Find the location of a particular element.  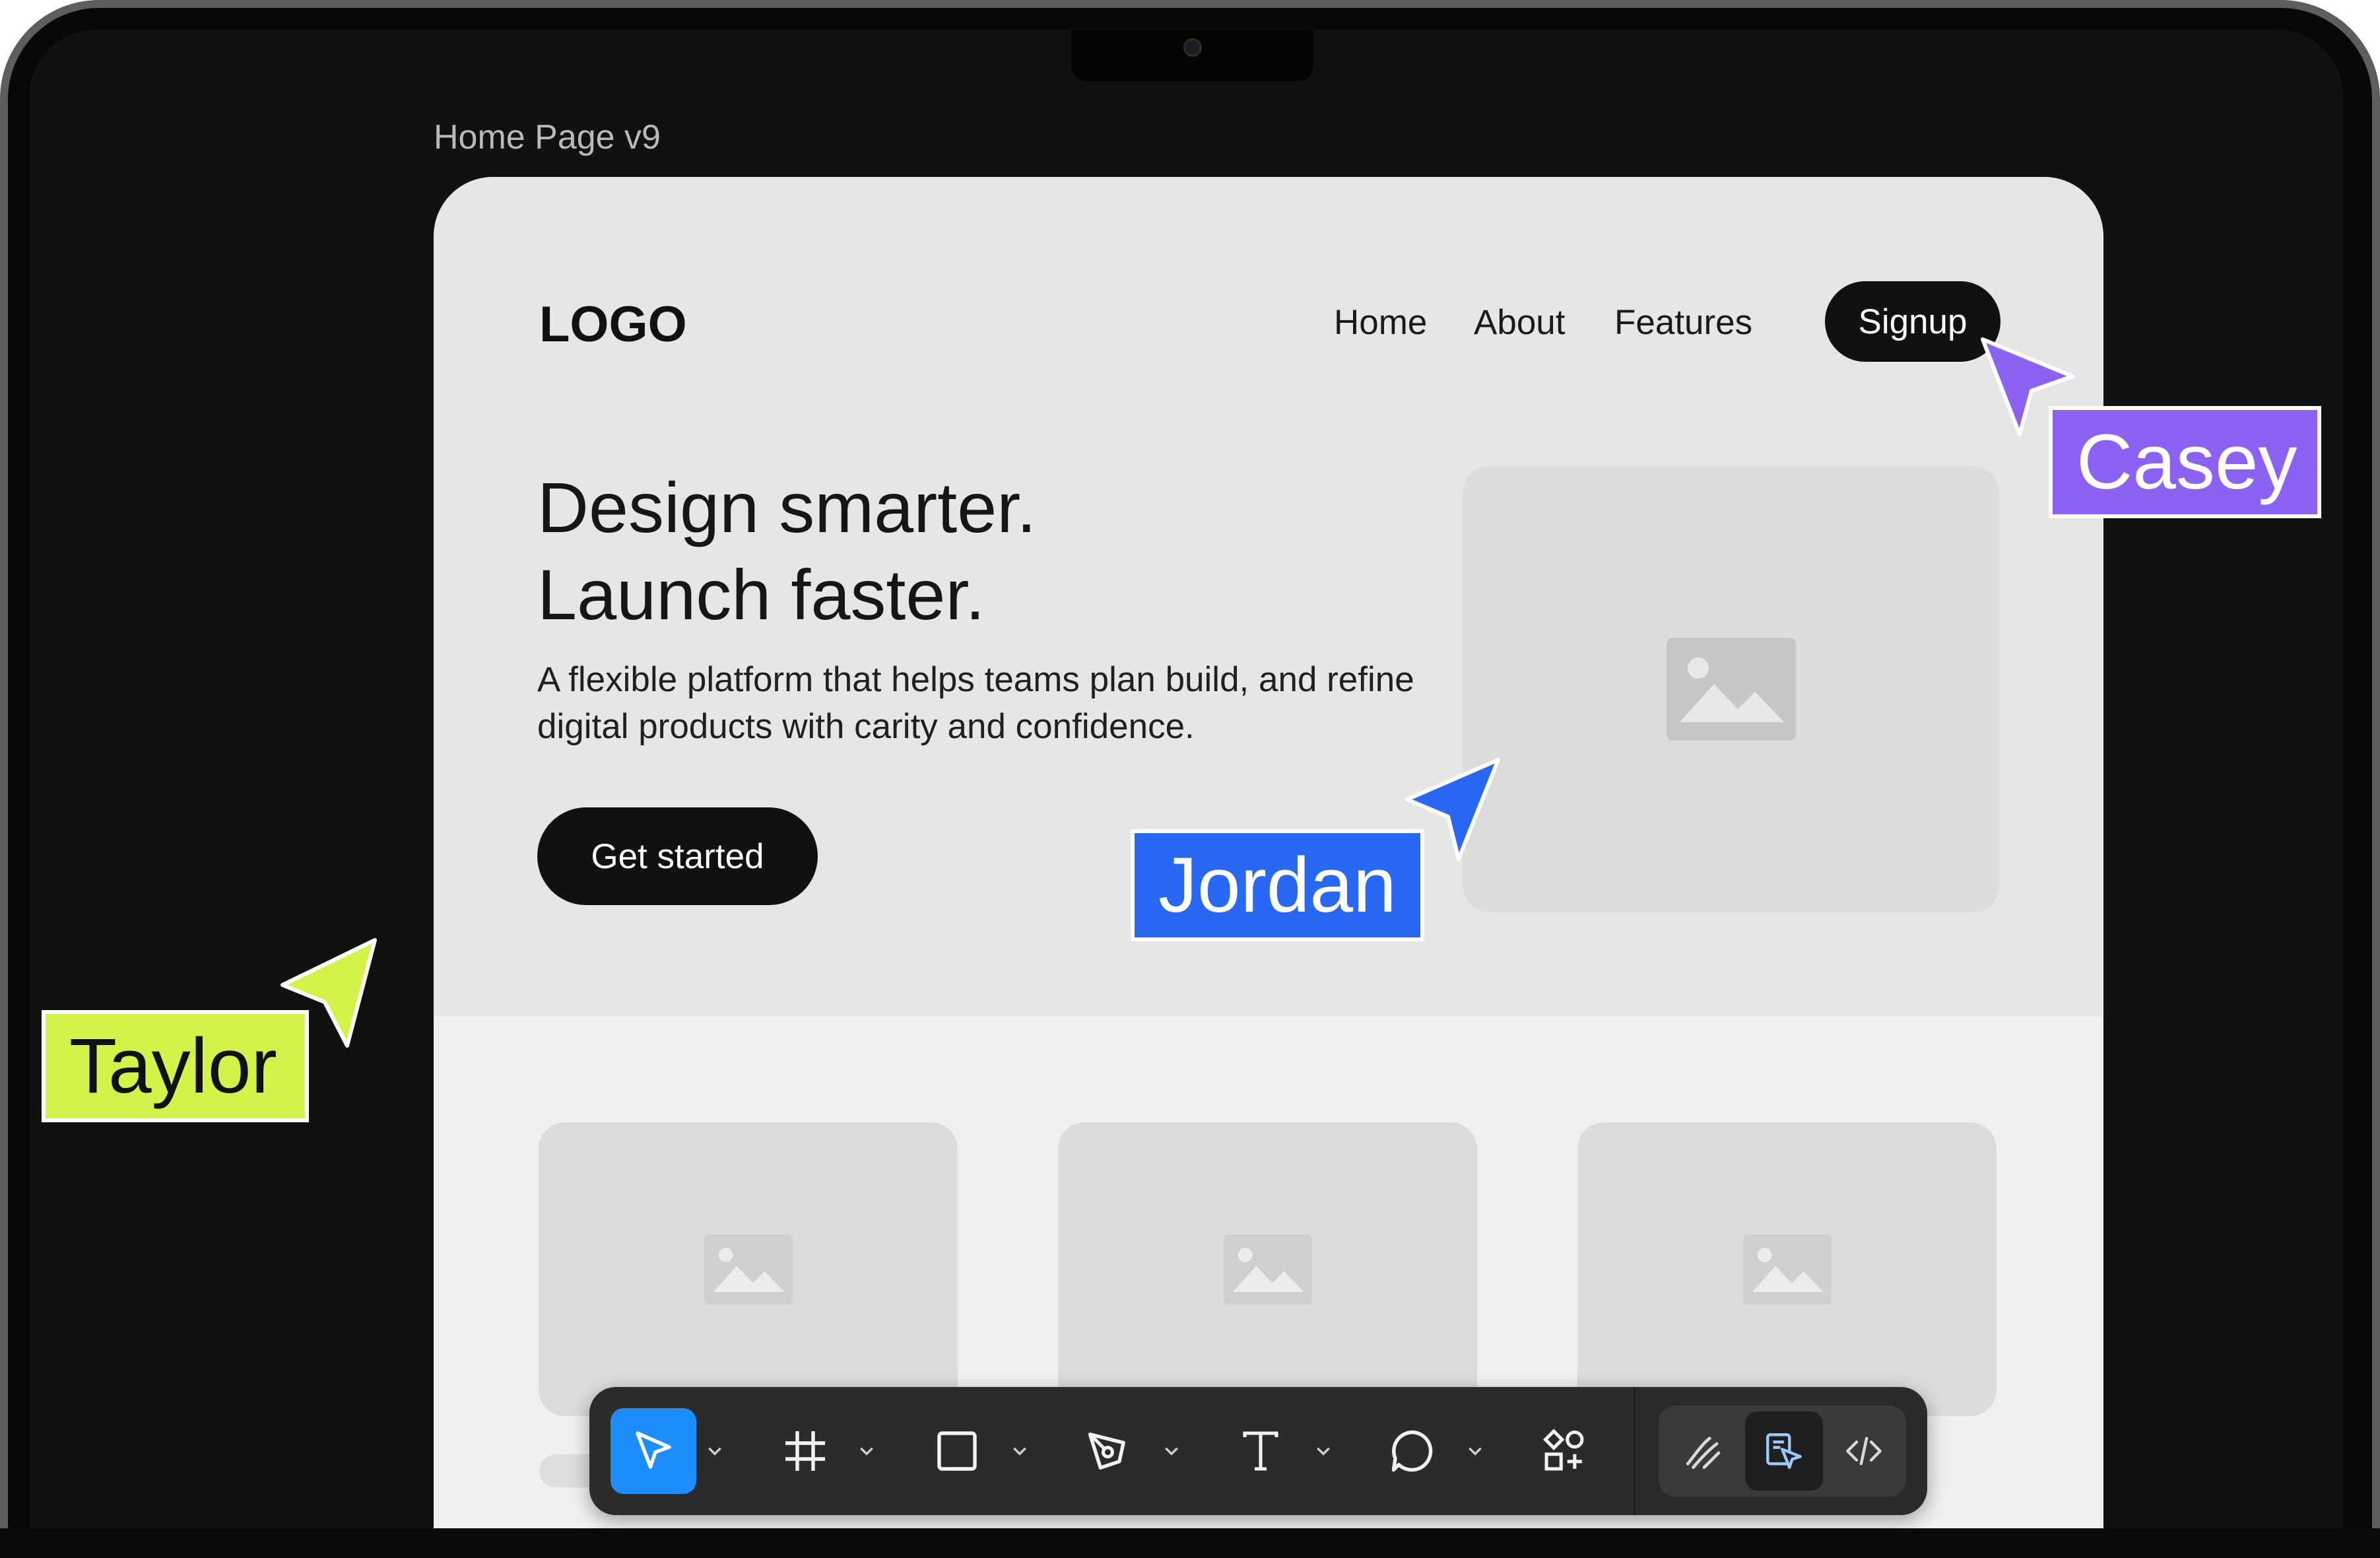

frame-label: Home Page v9 is located at coordinates (547, 137).